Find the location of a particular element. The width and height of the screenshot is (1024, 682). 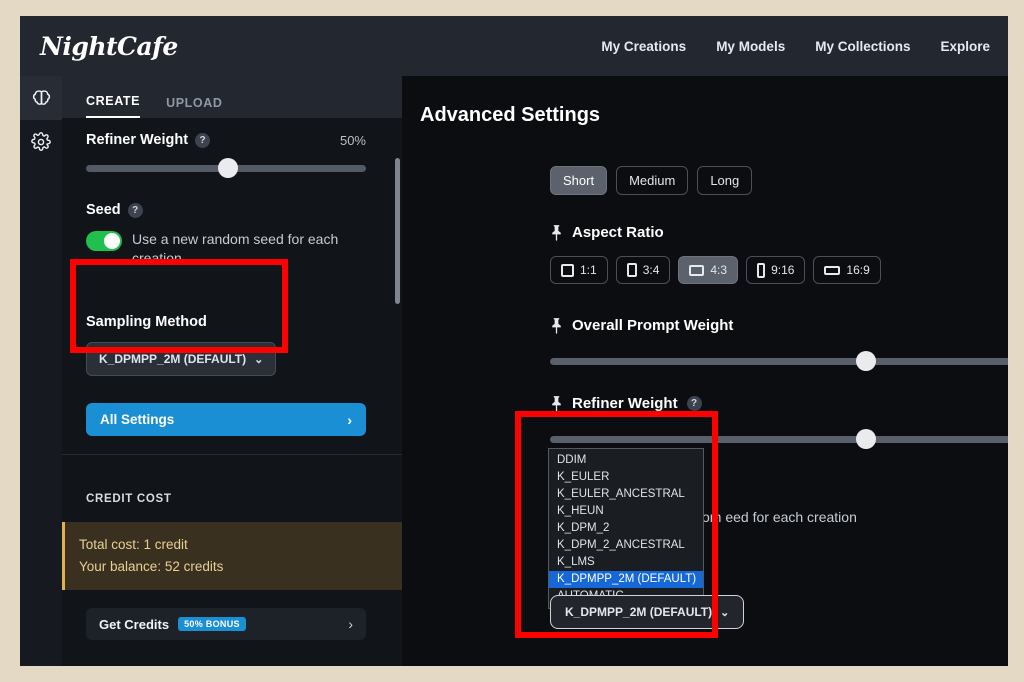

balance-text: Your balance: 52 credits is located at coordinates (151, 566).